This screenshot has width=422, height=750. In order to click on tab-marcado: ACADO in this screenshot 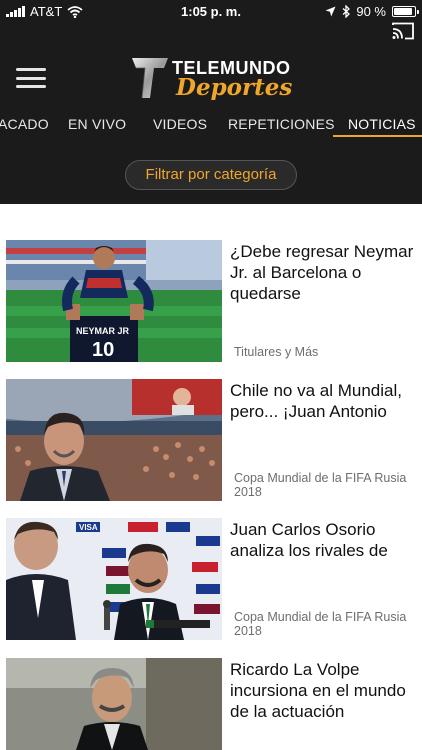, I will do `click(24, 124)`.